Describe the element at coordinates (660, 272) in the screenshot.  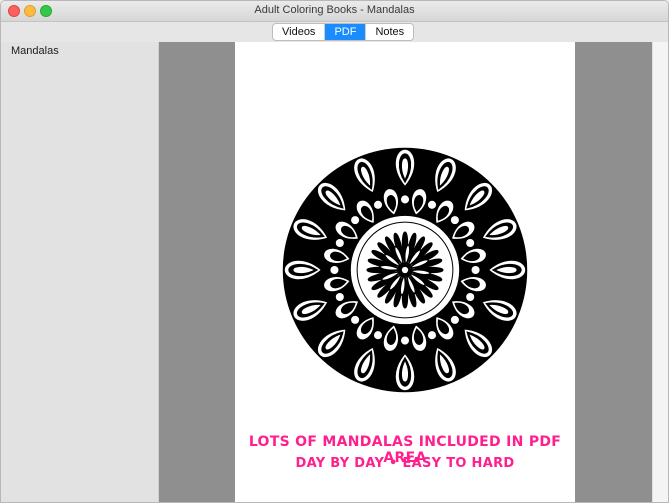
I see `vertical-scrollbar` at that location.